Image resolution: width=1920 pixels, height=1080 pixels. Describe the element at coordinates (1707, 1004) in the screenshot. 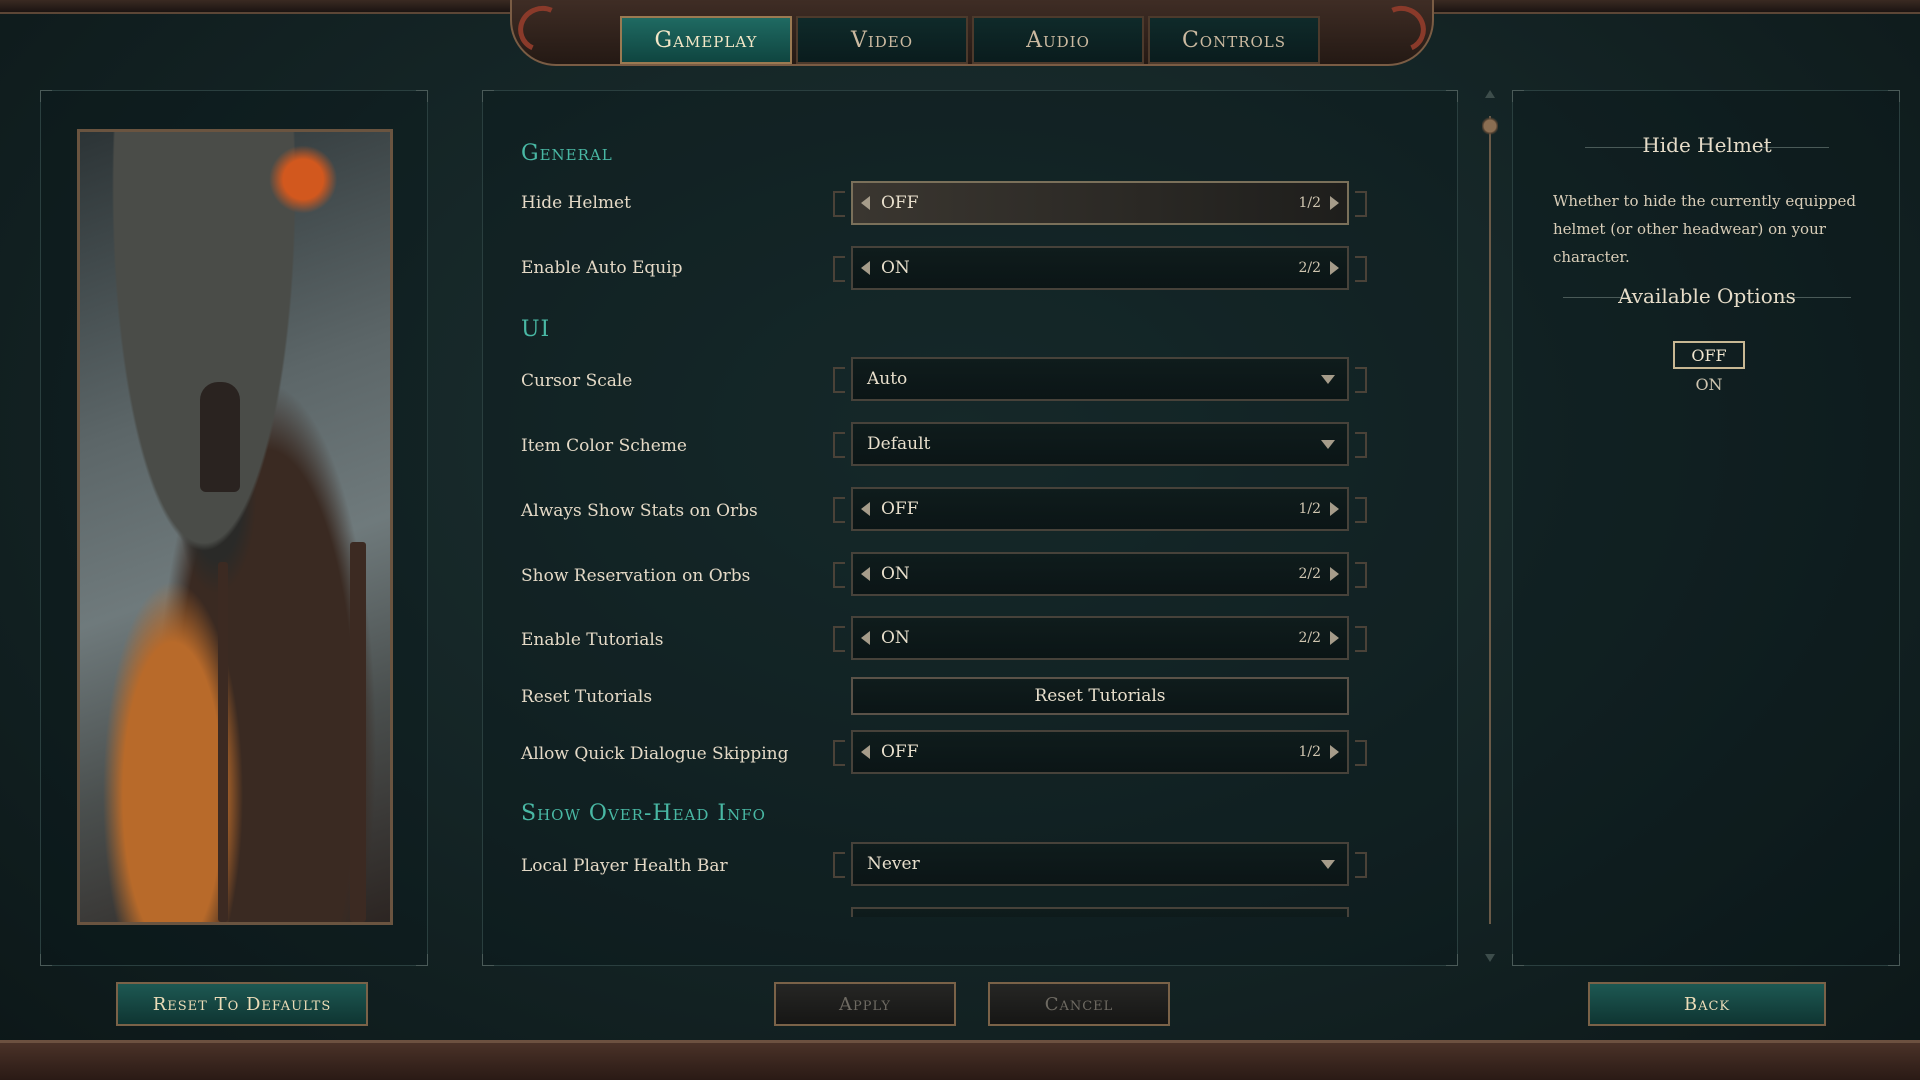

I see `back-button: Back` at that location.